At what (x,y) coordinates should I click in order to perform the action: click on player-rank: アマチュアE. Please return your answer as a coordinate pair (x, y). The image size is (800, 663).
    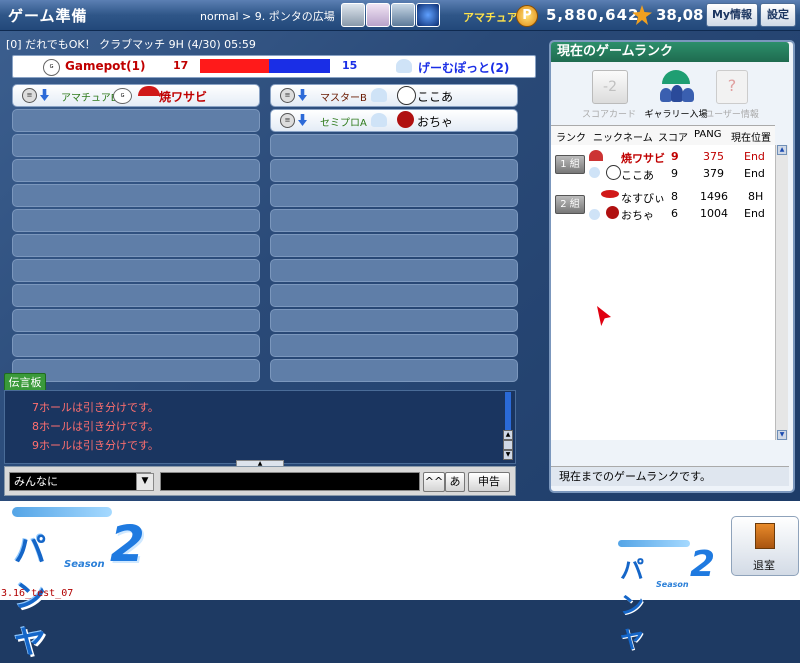
    Looking at the image, I should click on (89, 98).